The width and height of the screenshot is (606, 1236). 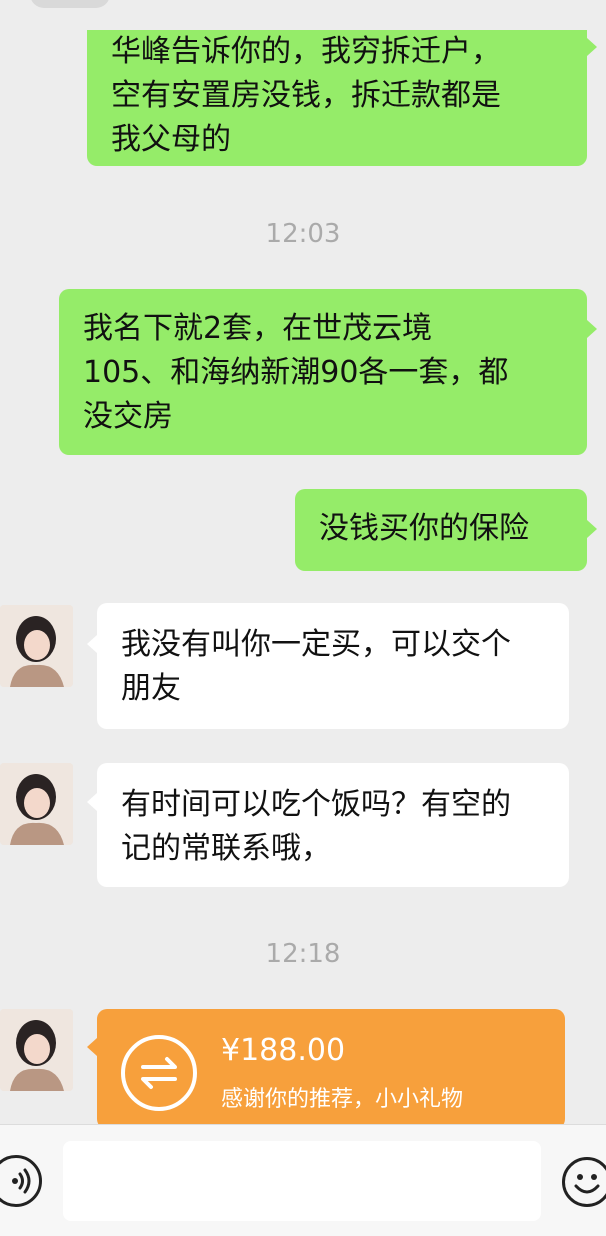 I want to click on message-bubble-sent: 华峰告诉你的，我穷拆迁户， 空有安置房没钱，拆迁款都是 我父母的, so click(x=337, y=93).